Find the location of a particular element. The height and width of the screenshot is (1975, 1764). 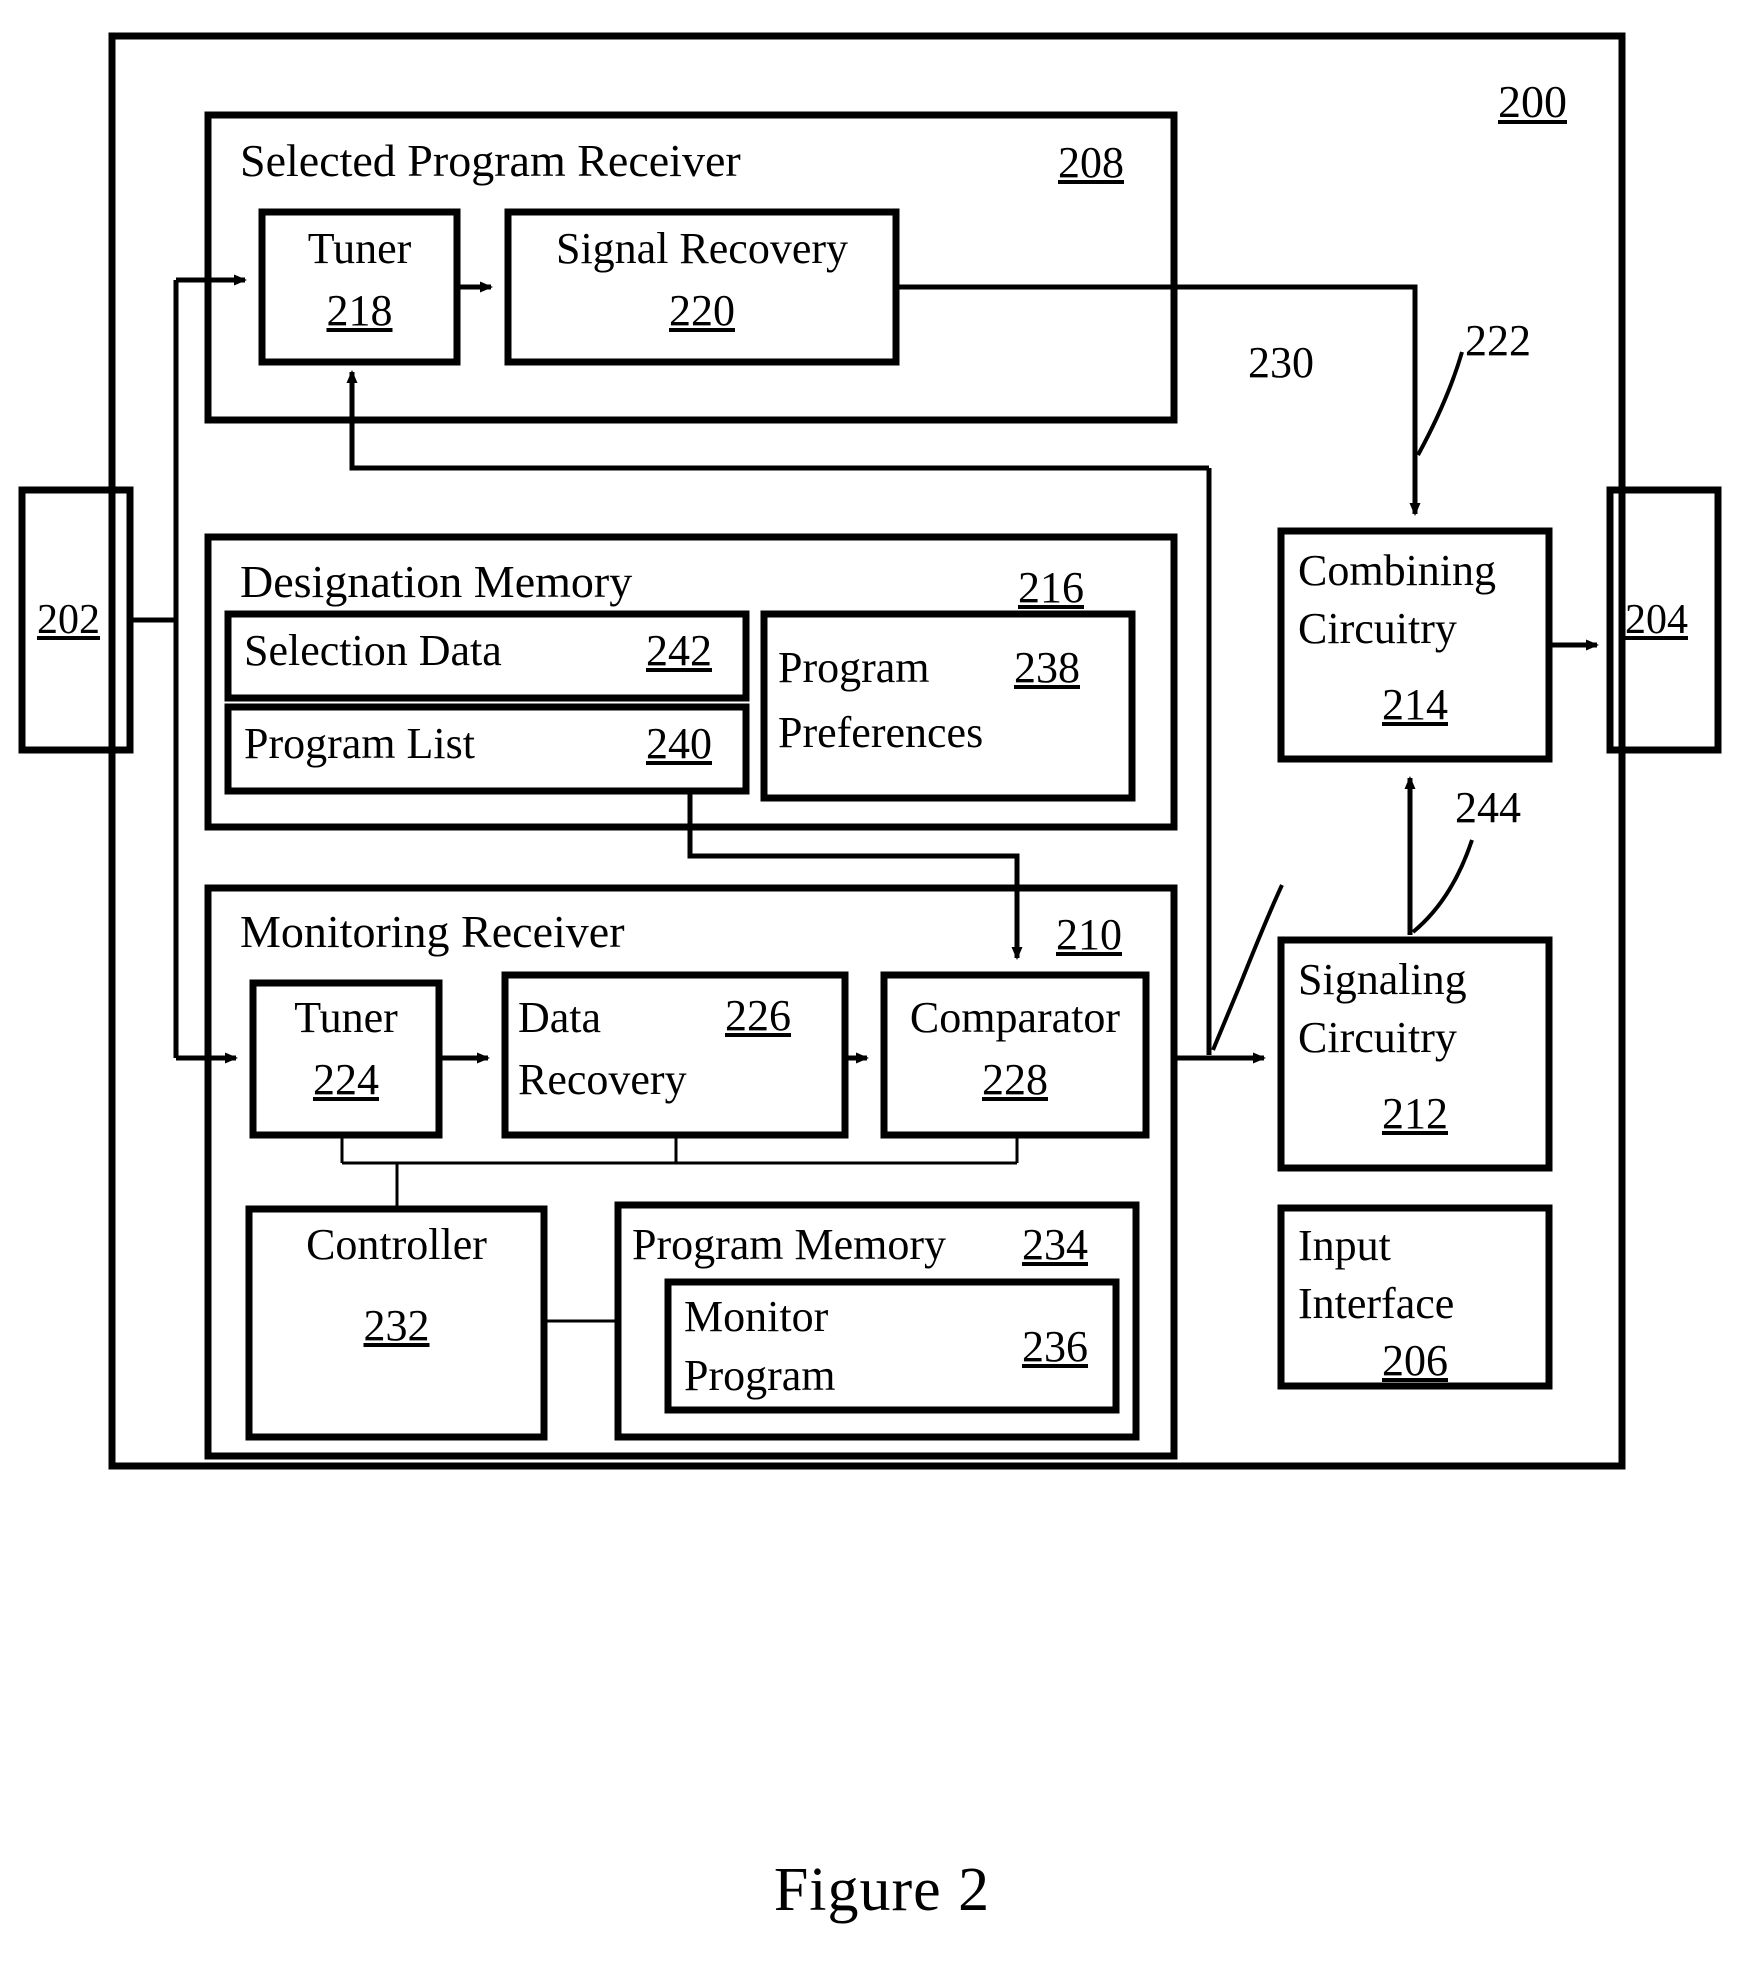

output-port-ref-204: 204 is located at coordinates (1656, 620).